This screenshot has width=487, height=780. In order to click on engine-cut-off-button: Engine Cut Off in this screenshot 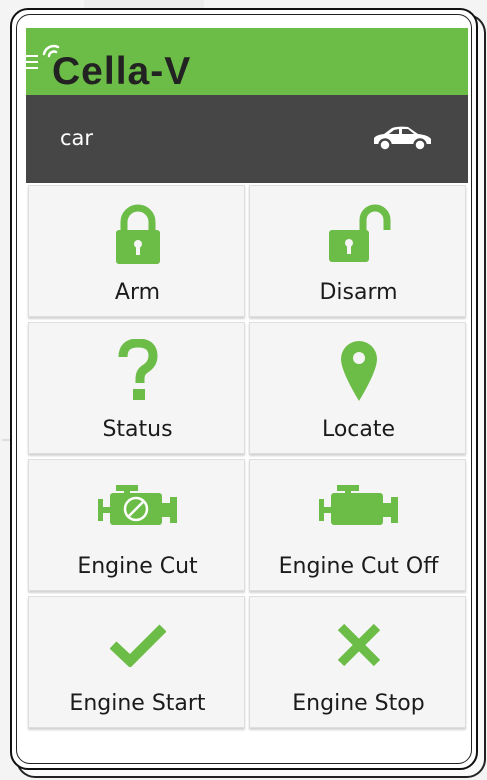, I will do `click(357, 525)`.